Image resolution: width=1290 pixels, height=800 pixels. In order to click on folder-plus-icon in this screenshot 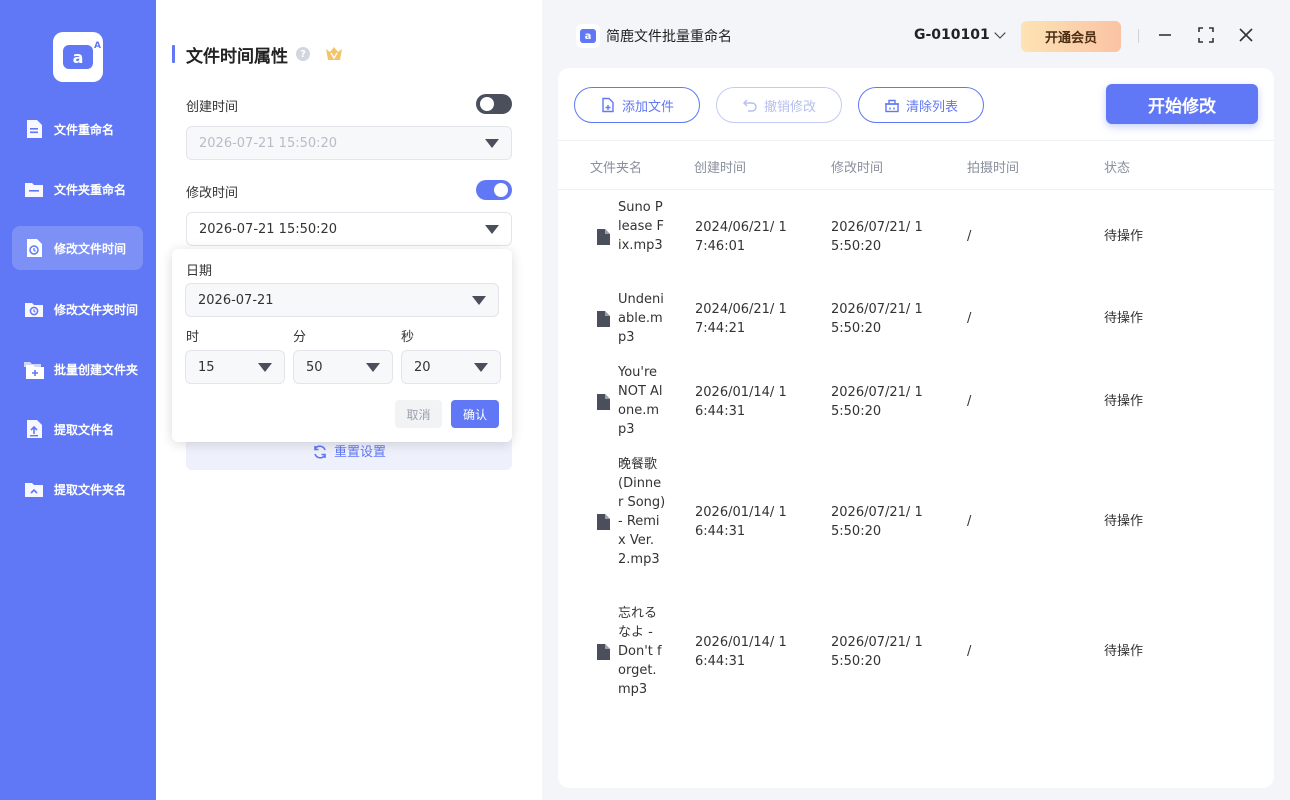, I will do `click(34, 369)`.